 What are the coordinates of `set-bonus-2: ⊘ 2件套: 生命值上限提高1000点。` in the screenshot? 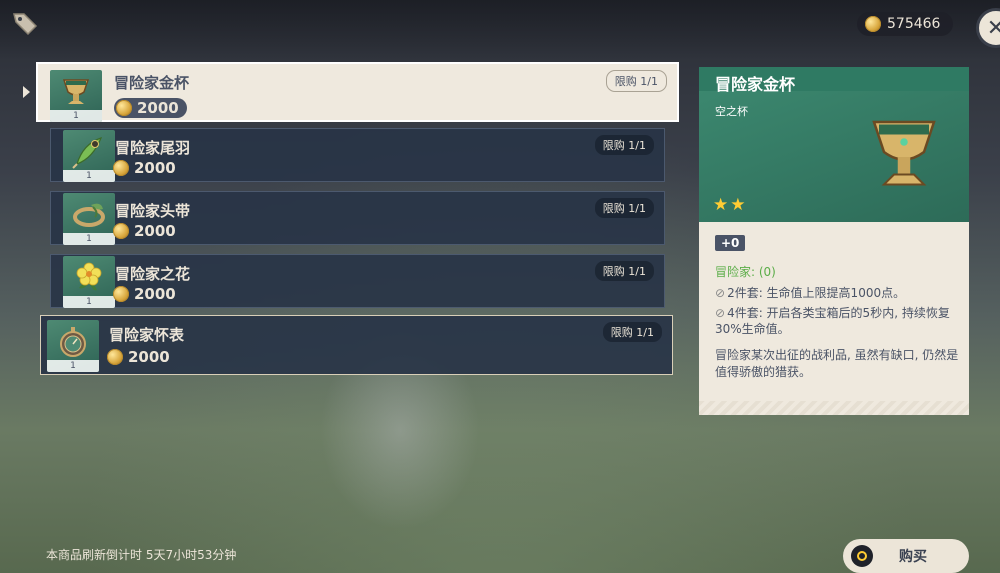 It's located at (837, 293).